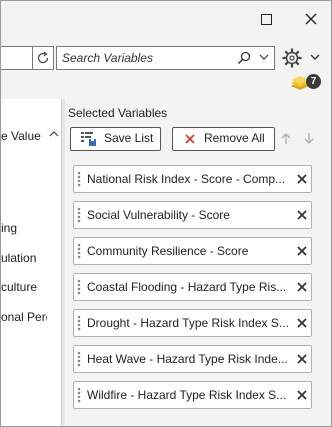 This screenshot has height=427, width=332. I want to click on variables-list-panel: e Value ing ulation culture onal Perc, so click(31, 262).